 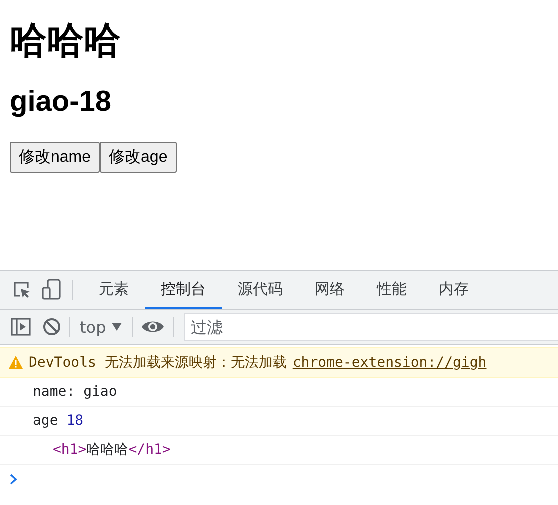 I want to click on devtools-tab: 元素, so click(x=114, y=290).